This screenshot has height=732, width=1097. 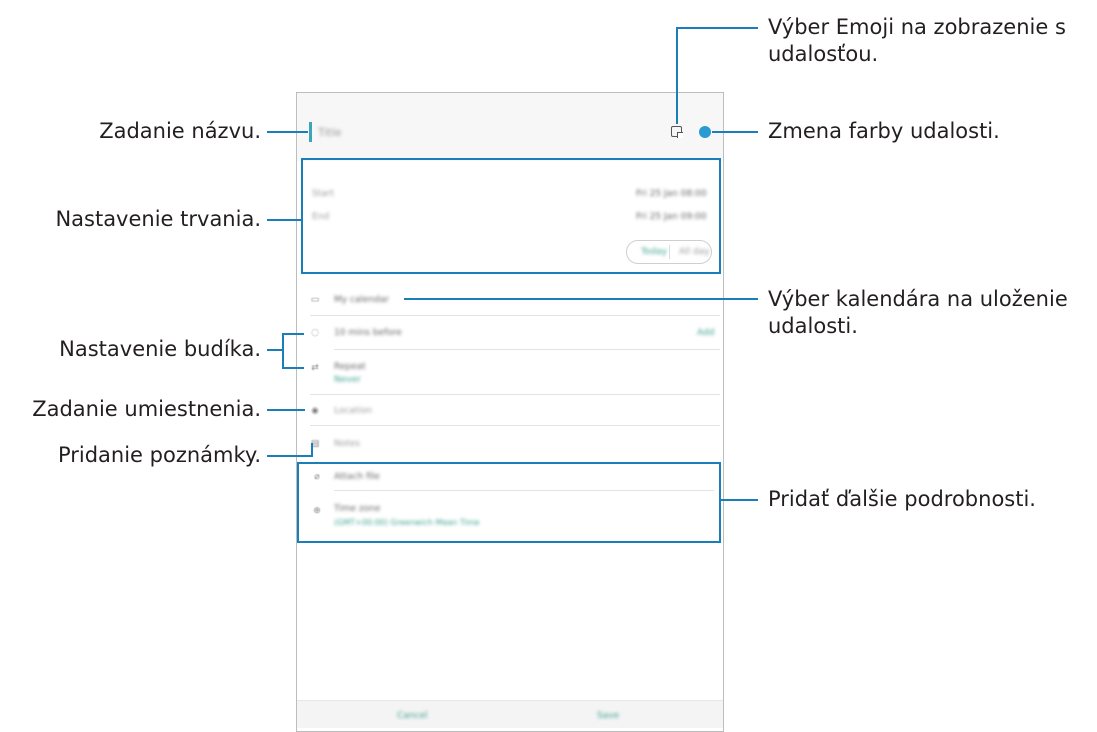 What do you see at coordinates (353, 411) in the screenshot?
I see `location-field: Location` at bounding box center [353, 411].